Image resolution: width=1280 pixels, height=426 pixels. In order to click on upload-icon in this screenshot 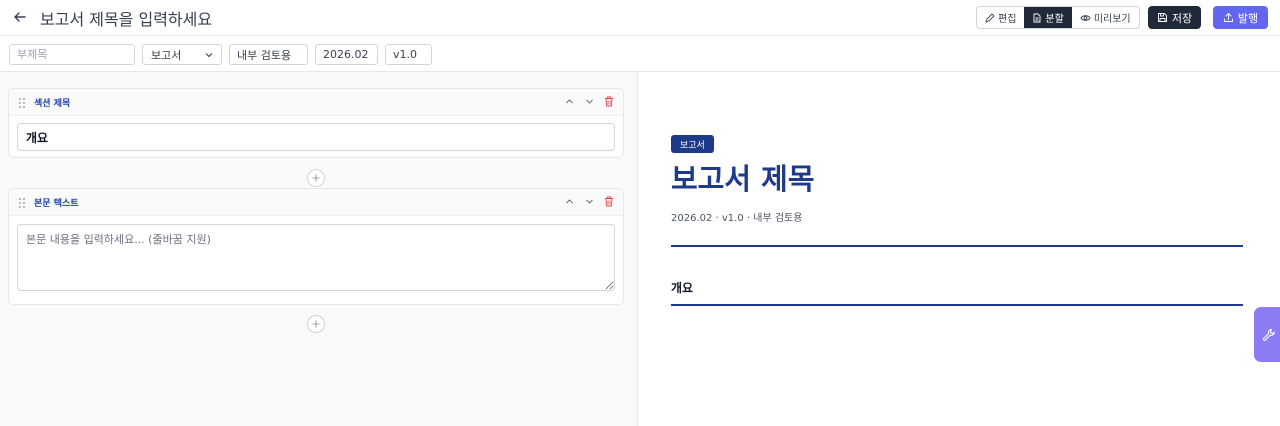, I will do `click(1228, 17)`.